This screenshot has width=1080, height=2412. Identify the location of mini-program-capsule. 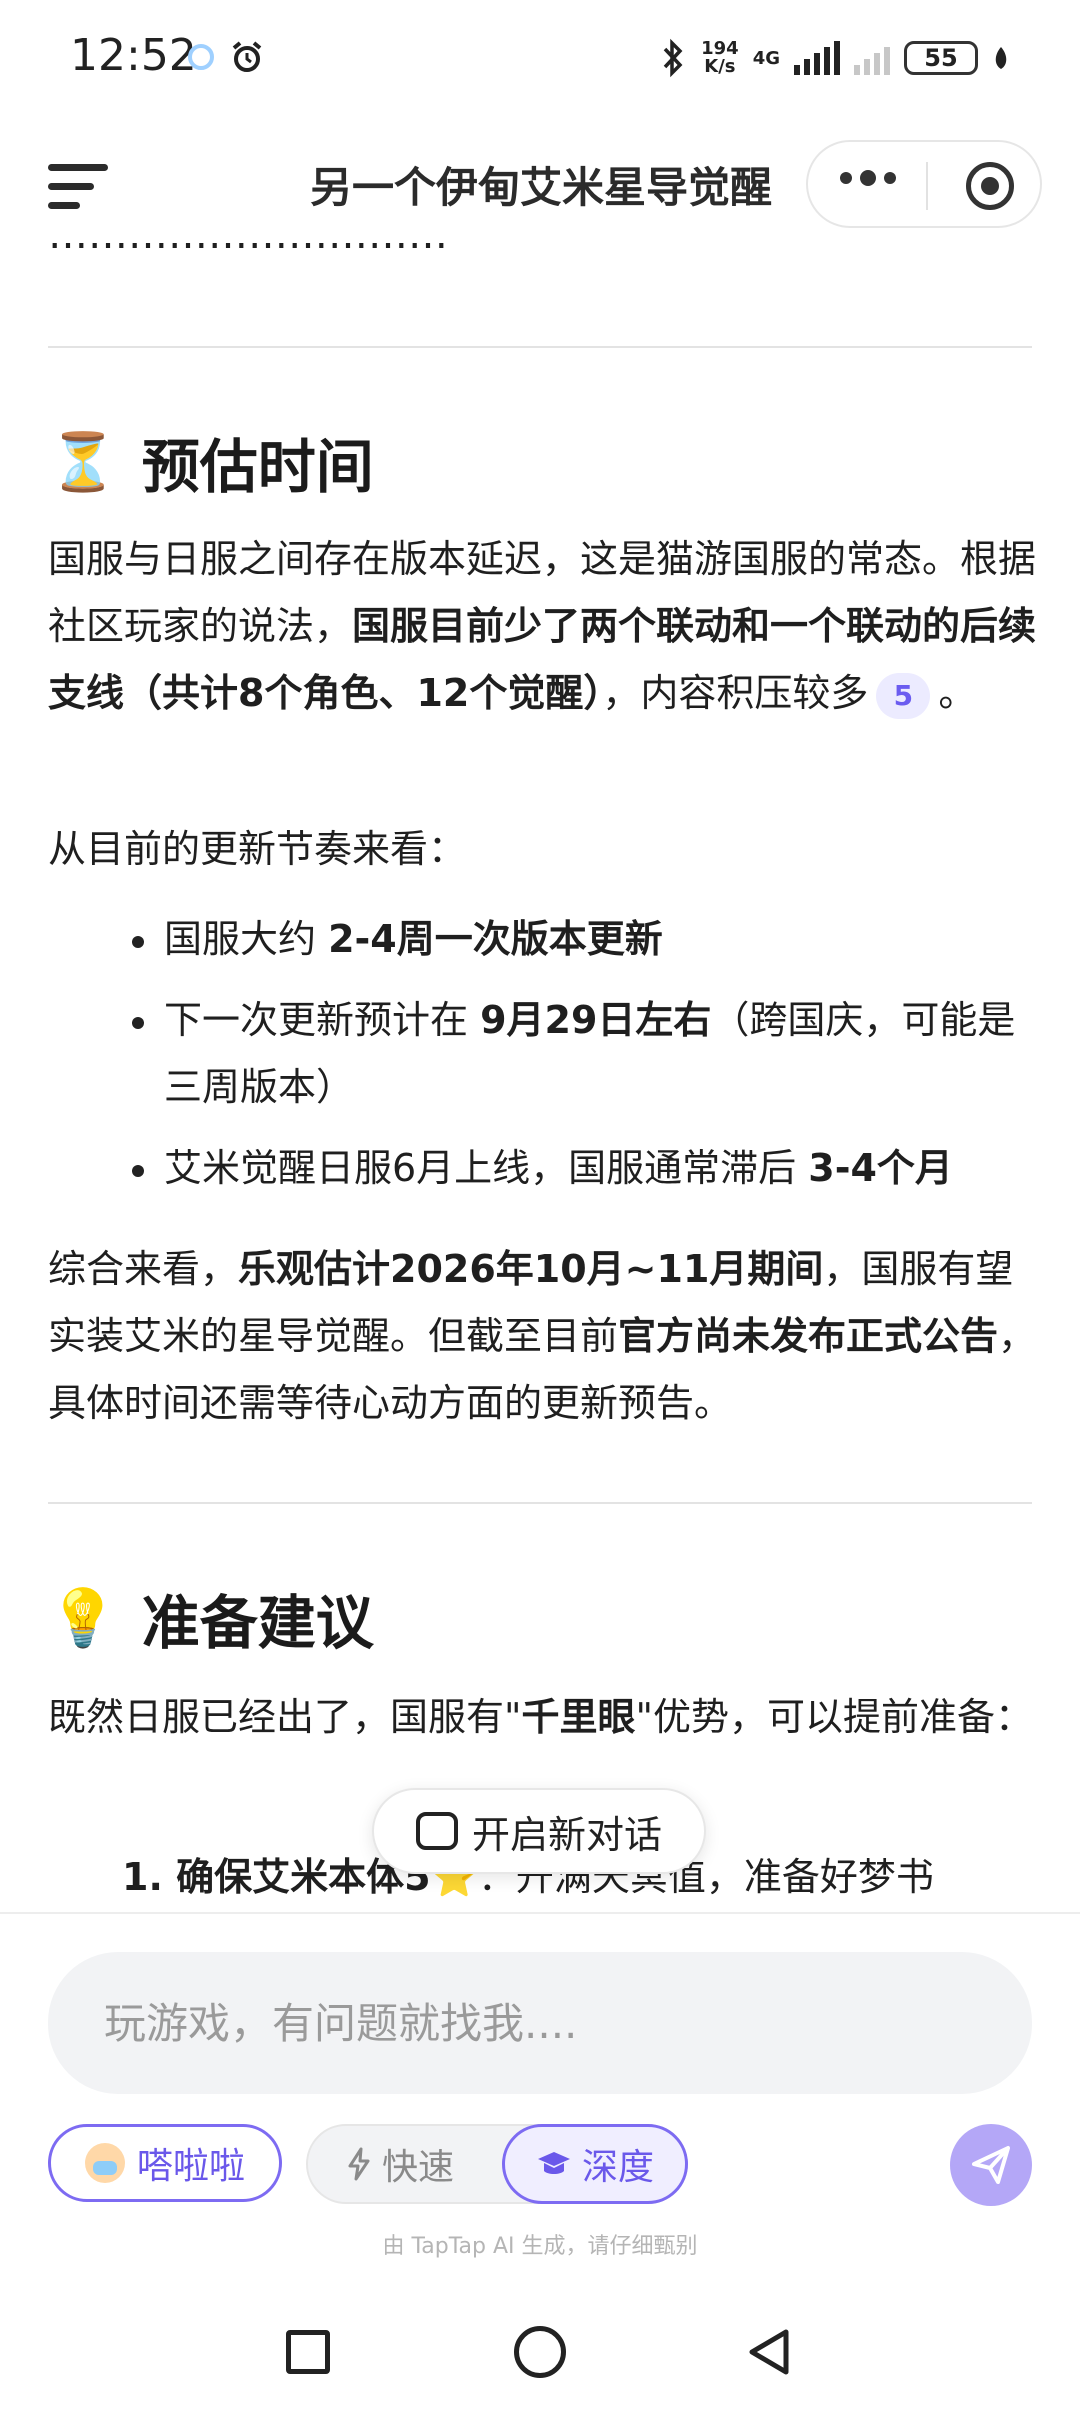
(924, 184).